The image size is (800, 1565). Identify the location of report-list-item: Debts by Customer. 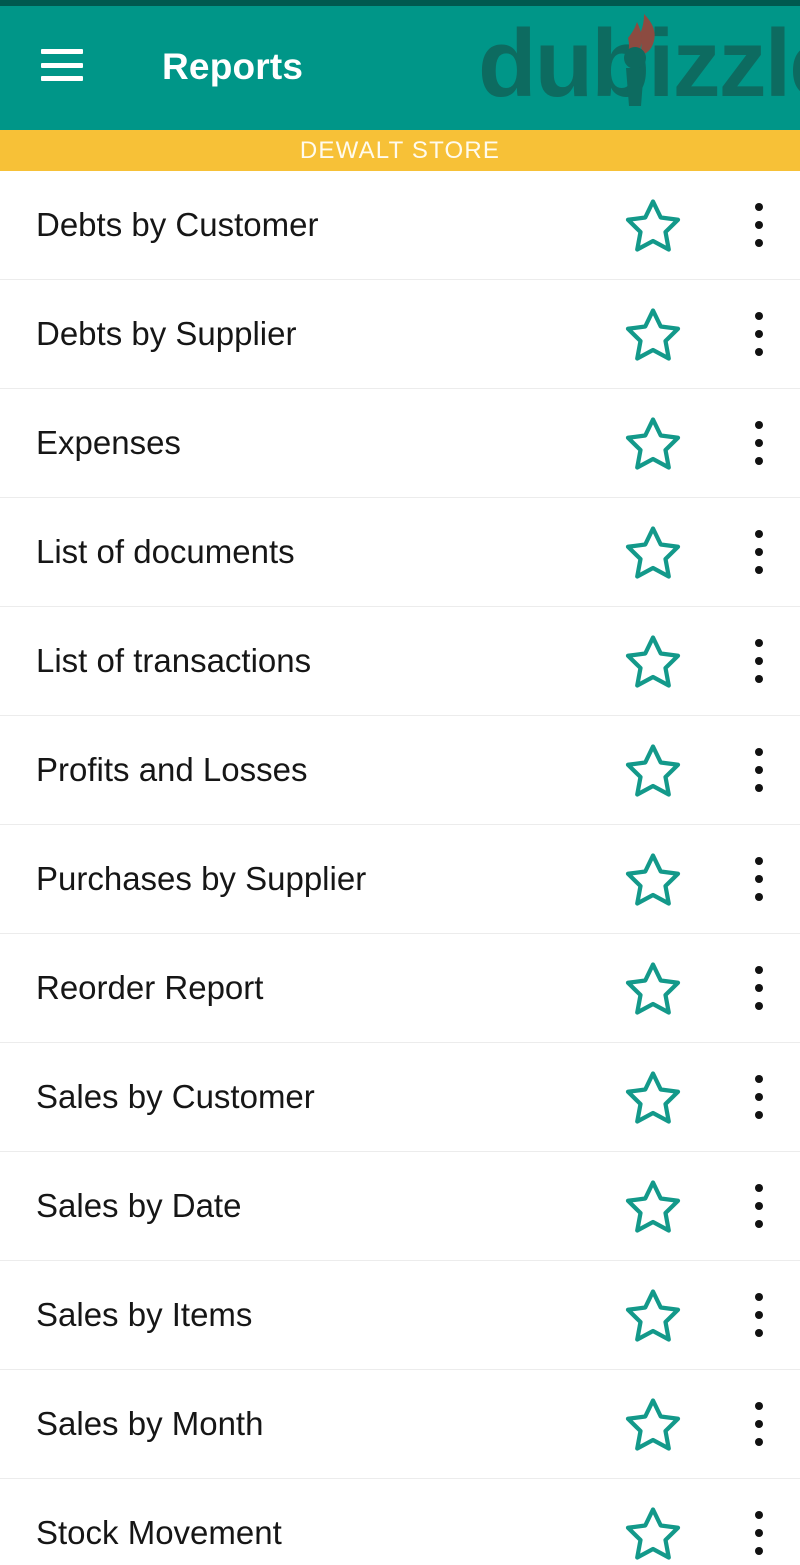
(400, 225).